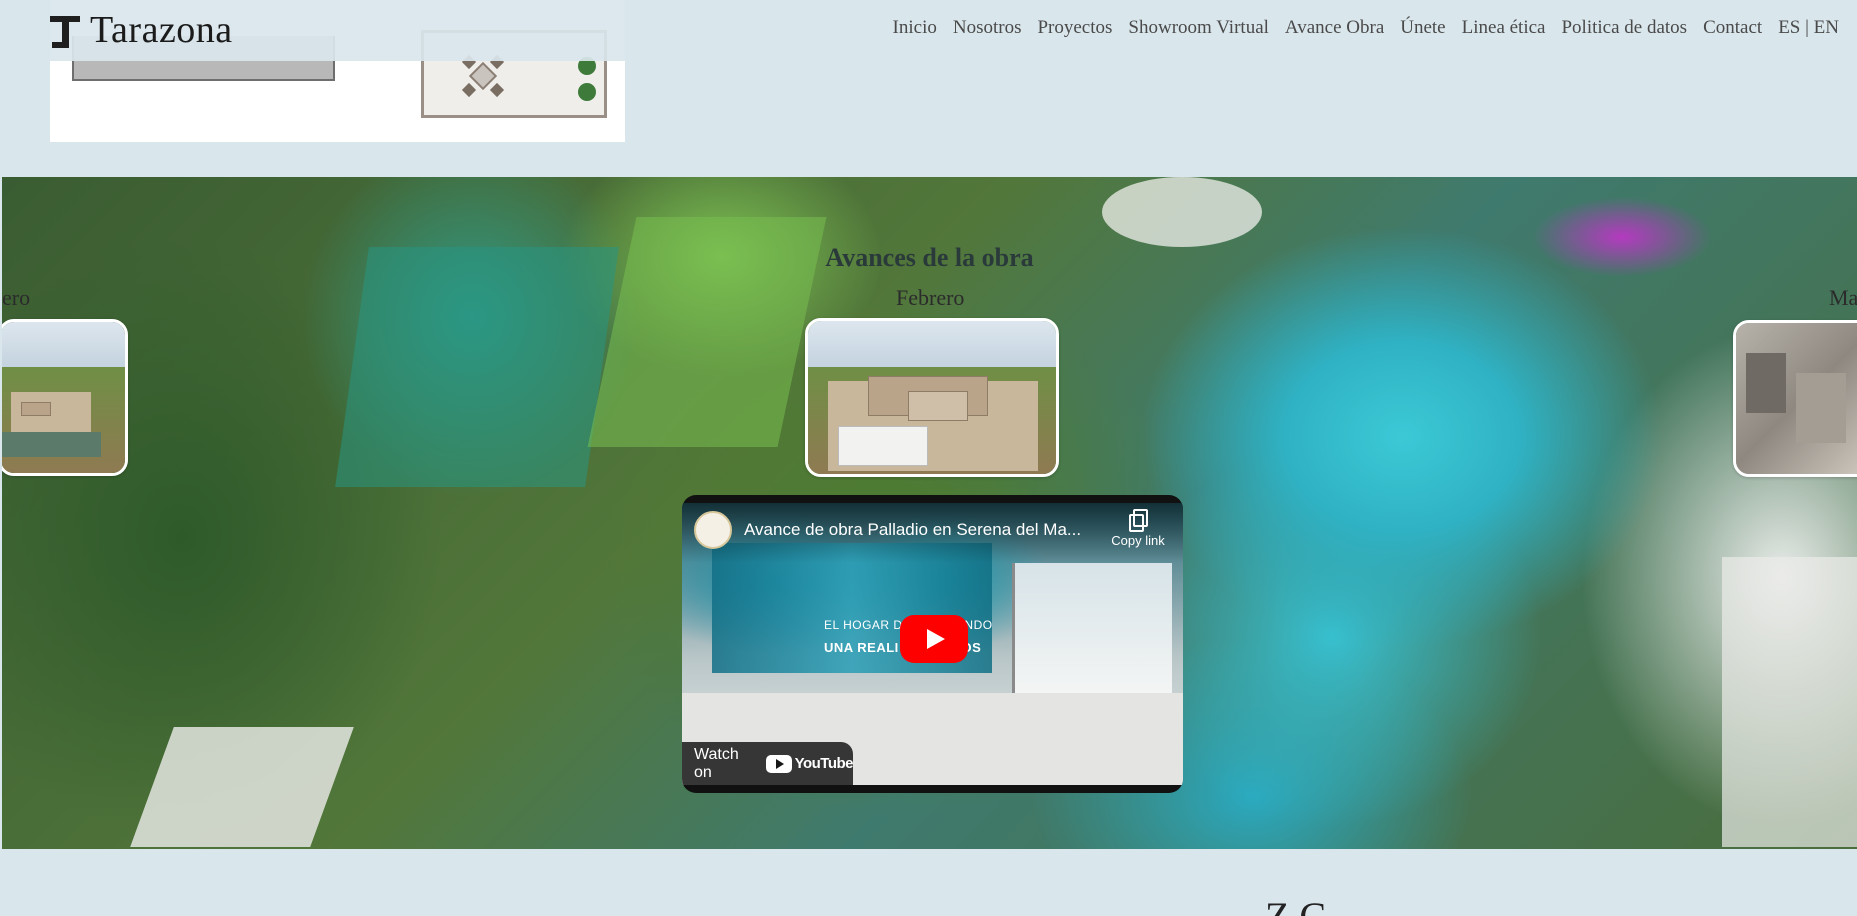  I want to click on copy-link-button: Copy link, so click(1138, 528).